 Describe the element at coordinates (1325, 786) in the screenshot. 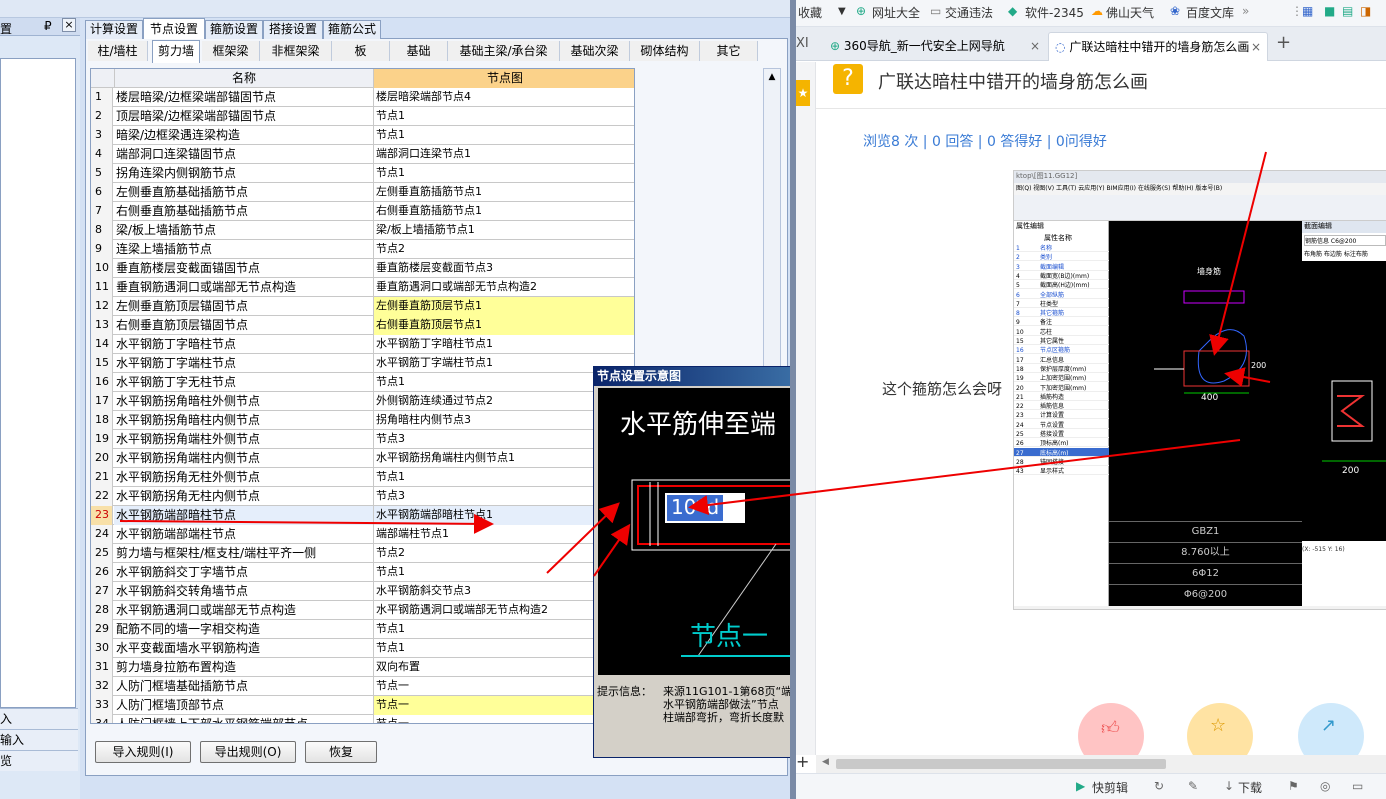

I see `browser-icon: ◎` at that location.